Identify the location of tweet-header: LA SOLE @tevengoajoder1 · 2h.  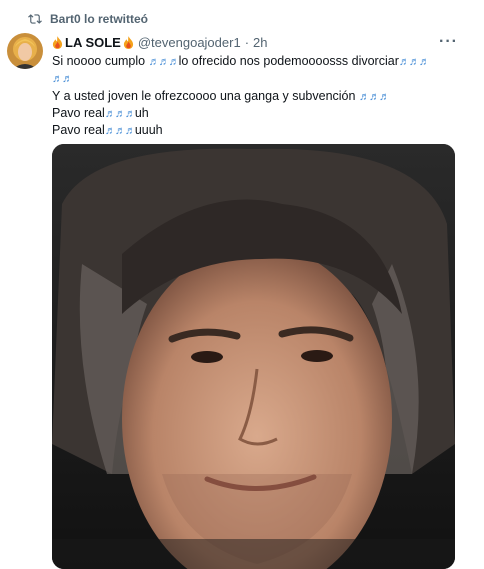
(258, 42).